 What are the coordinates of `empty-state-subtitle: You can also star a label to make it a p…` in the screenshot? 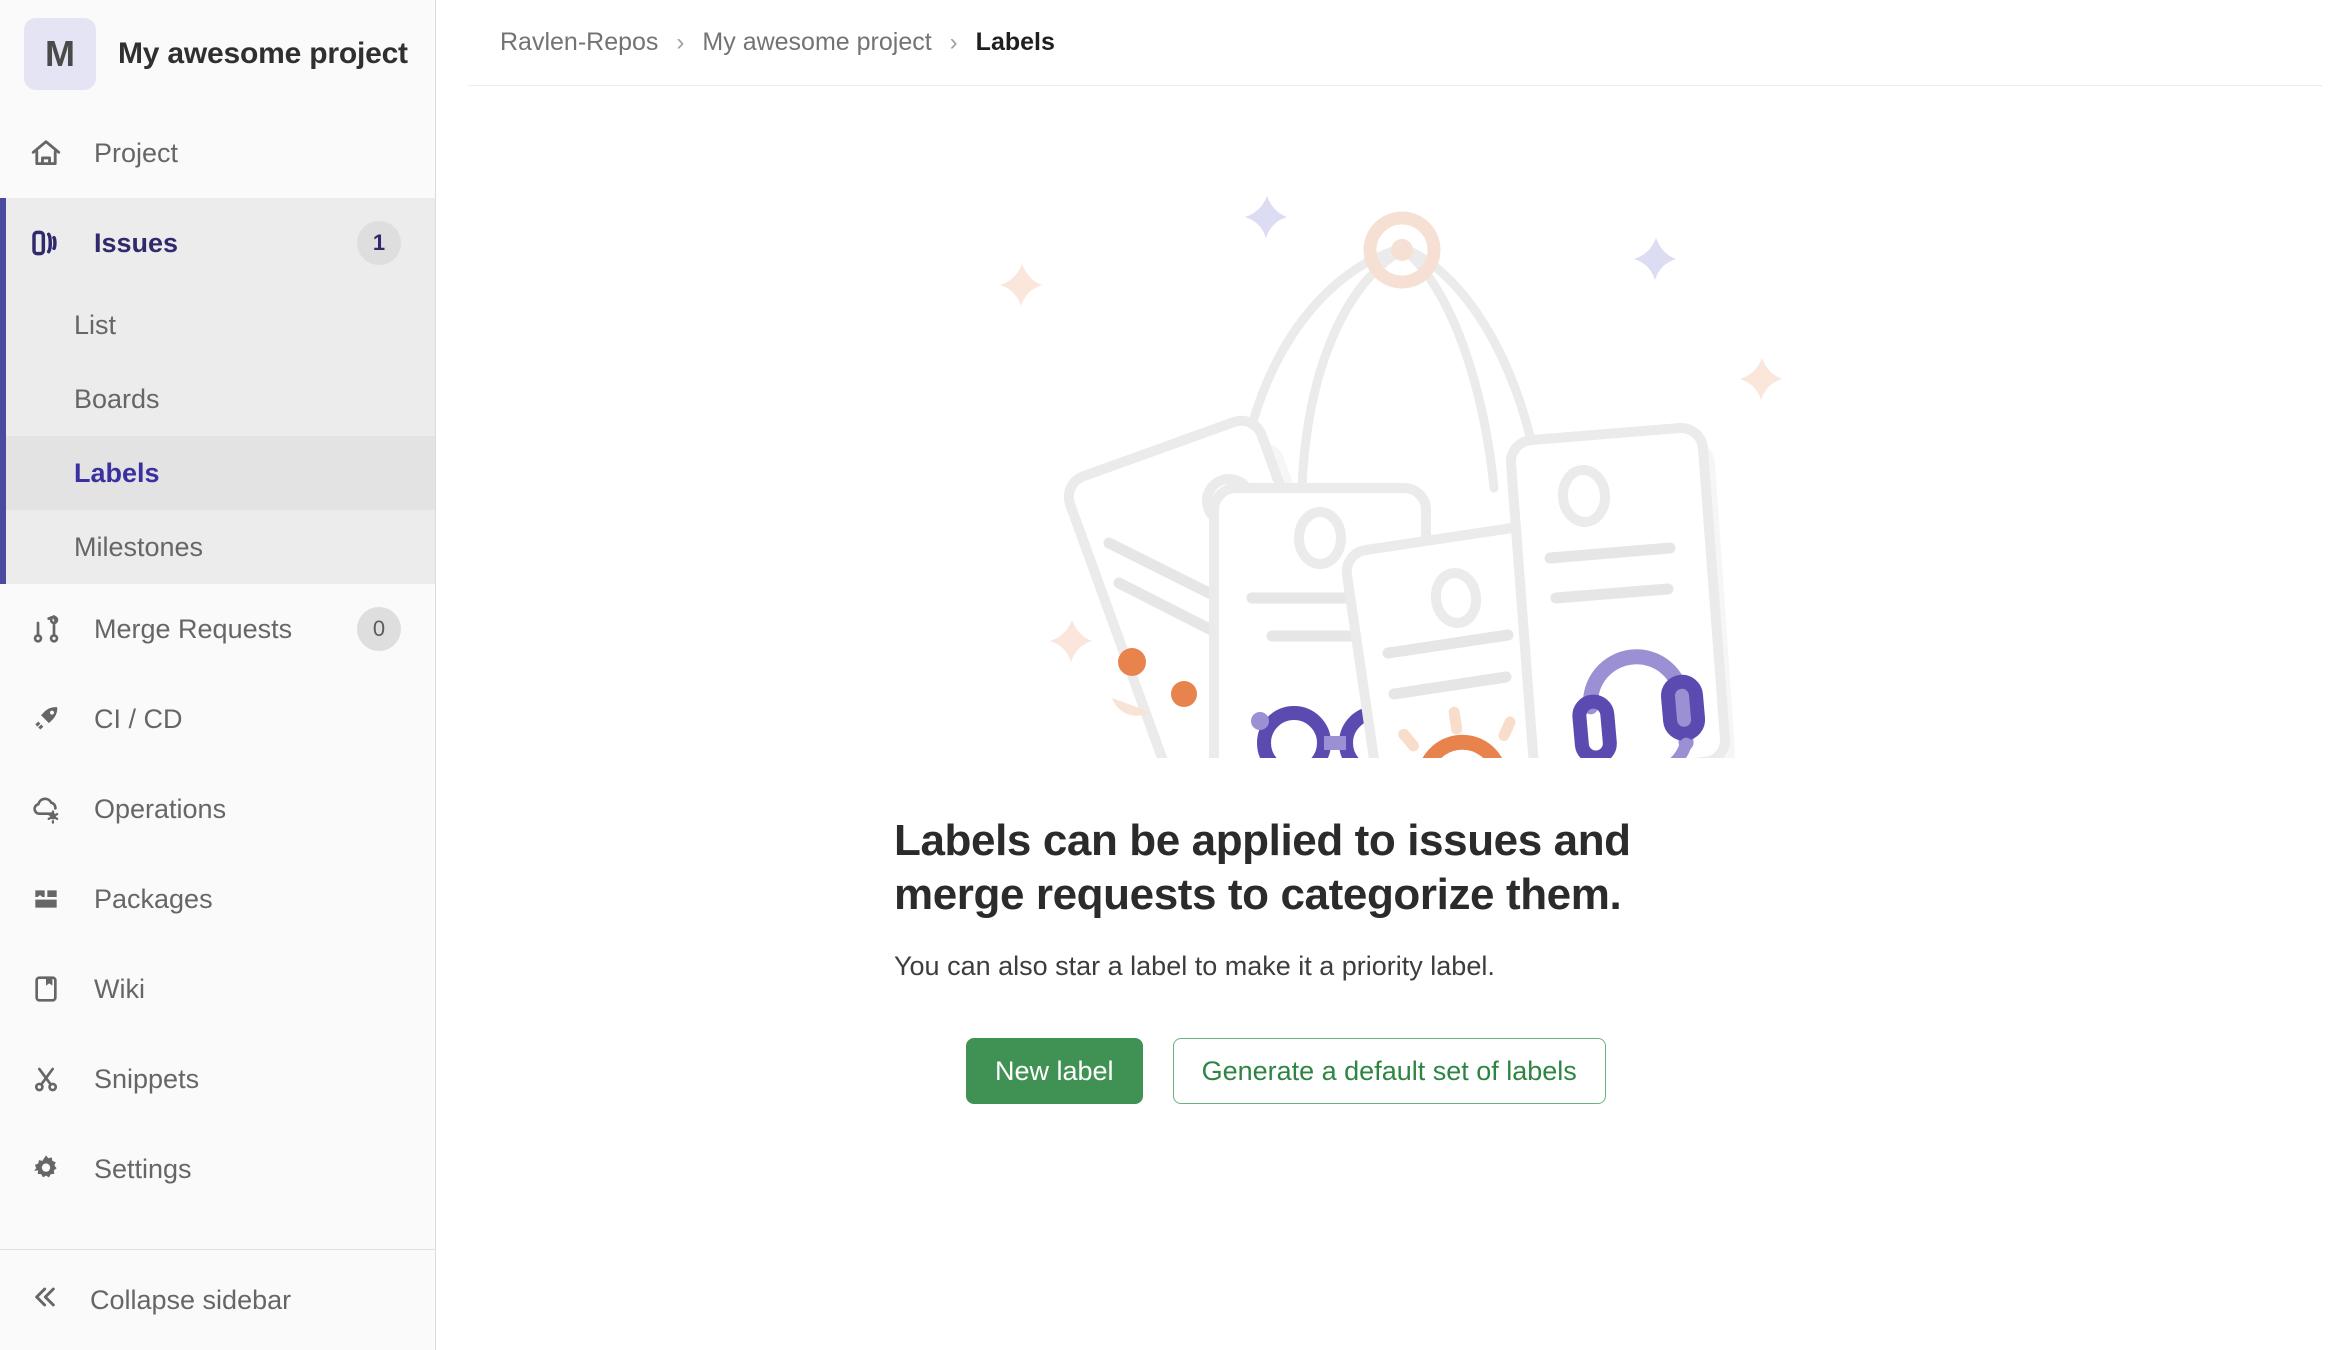 It's located at (1194, 966).